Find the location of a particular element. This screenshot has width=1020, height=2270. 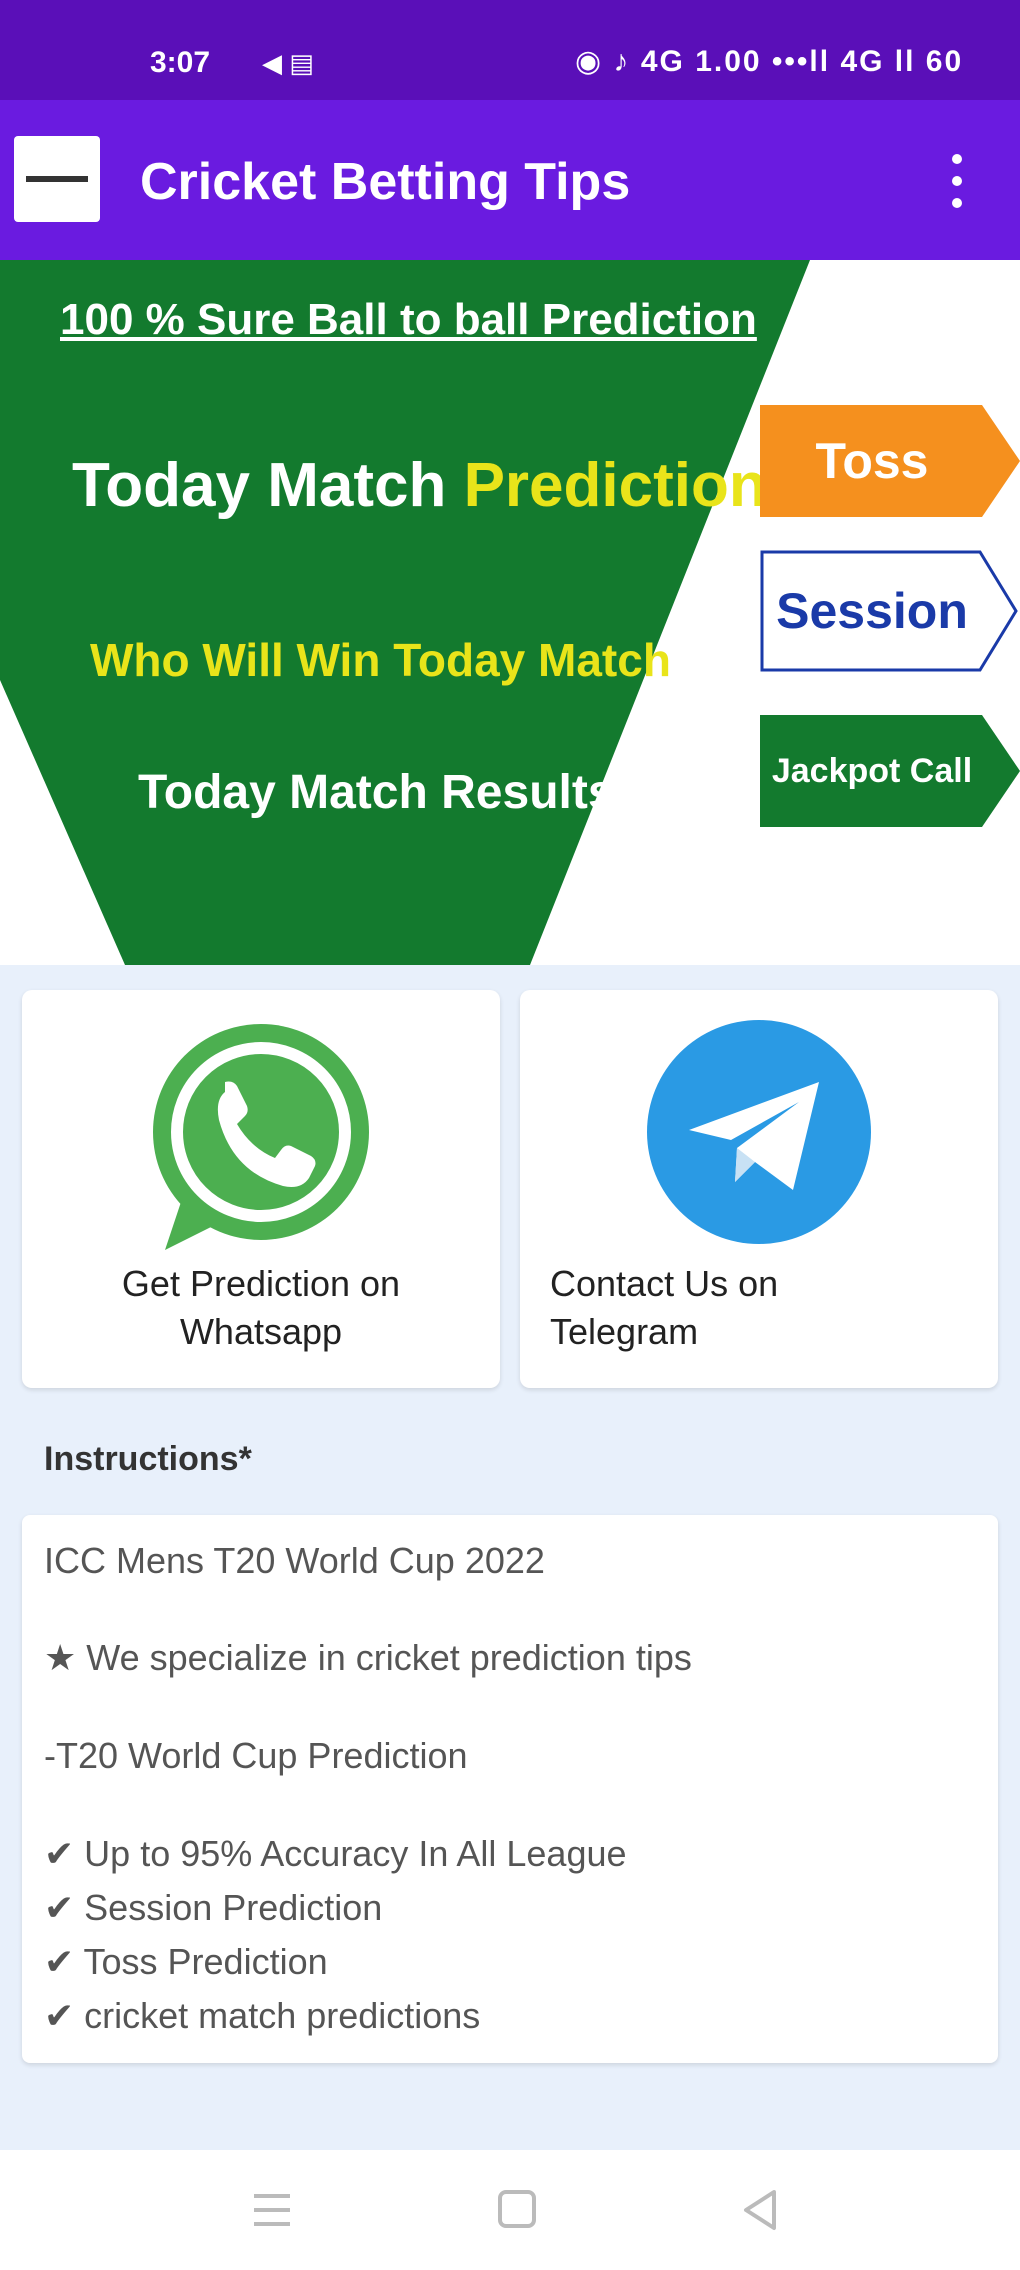

instruction-line: -T20 World Cup Prediction is located at coordinates (256, 1755).